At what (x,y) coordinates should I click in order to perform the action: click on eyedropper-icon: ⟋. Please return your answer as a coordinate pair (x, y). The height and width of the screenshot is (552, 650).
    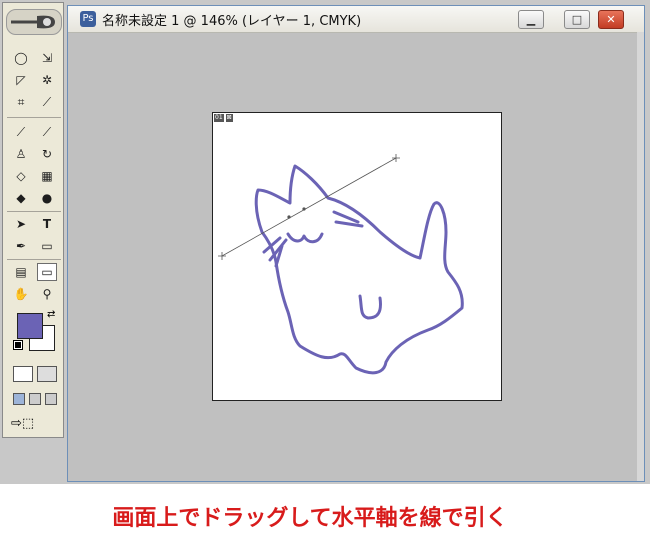
    Looking at the image, I should click on (47, 102).